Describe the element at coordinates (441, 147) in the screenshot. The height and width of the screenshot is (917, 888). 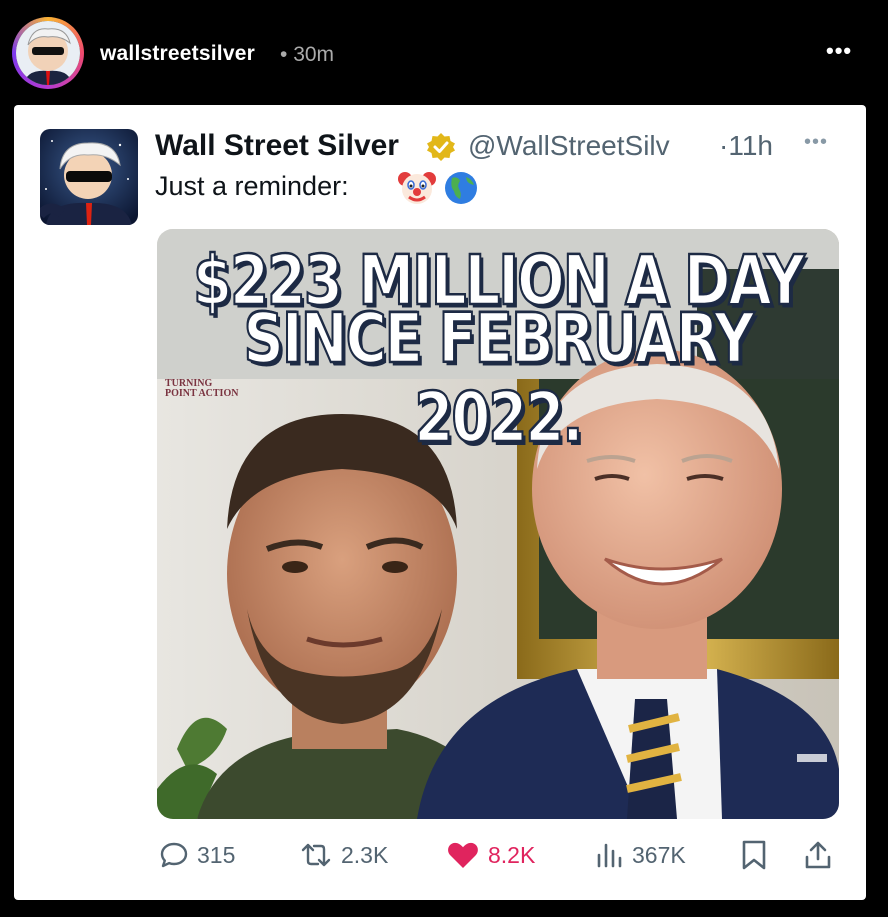
I see `verified-badge-icon` at that location.